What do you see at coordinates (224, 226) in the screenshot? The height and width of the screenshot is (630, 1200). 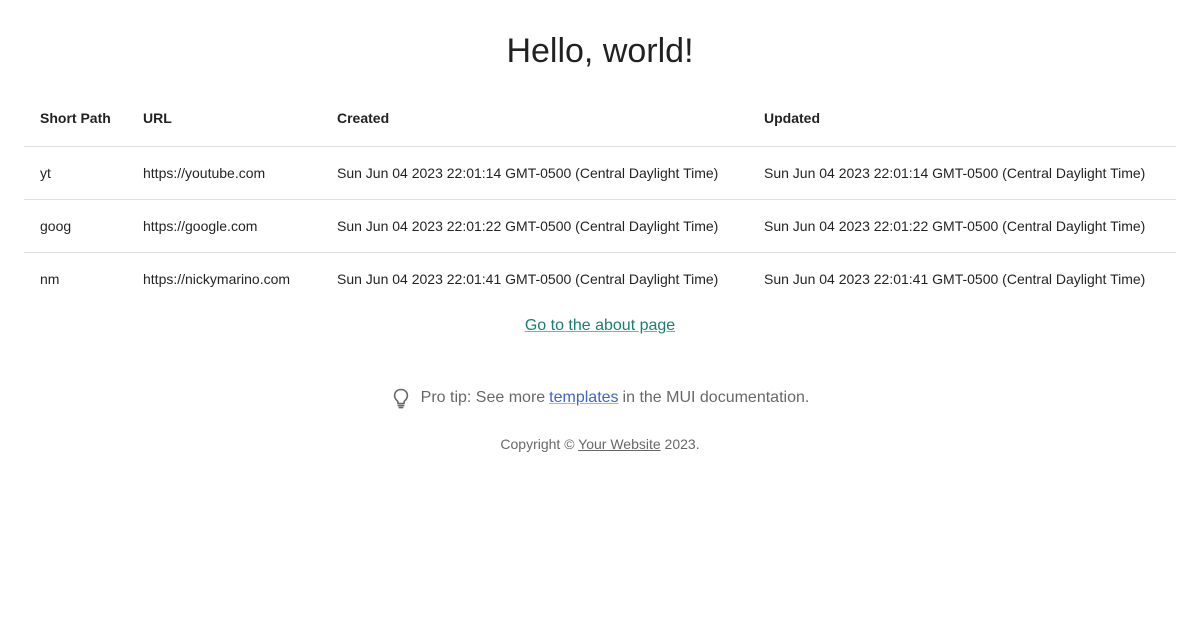 I see `cell-url: https://google.com` at bounding box center [224, 226].